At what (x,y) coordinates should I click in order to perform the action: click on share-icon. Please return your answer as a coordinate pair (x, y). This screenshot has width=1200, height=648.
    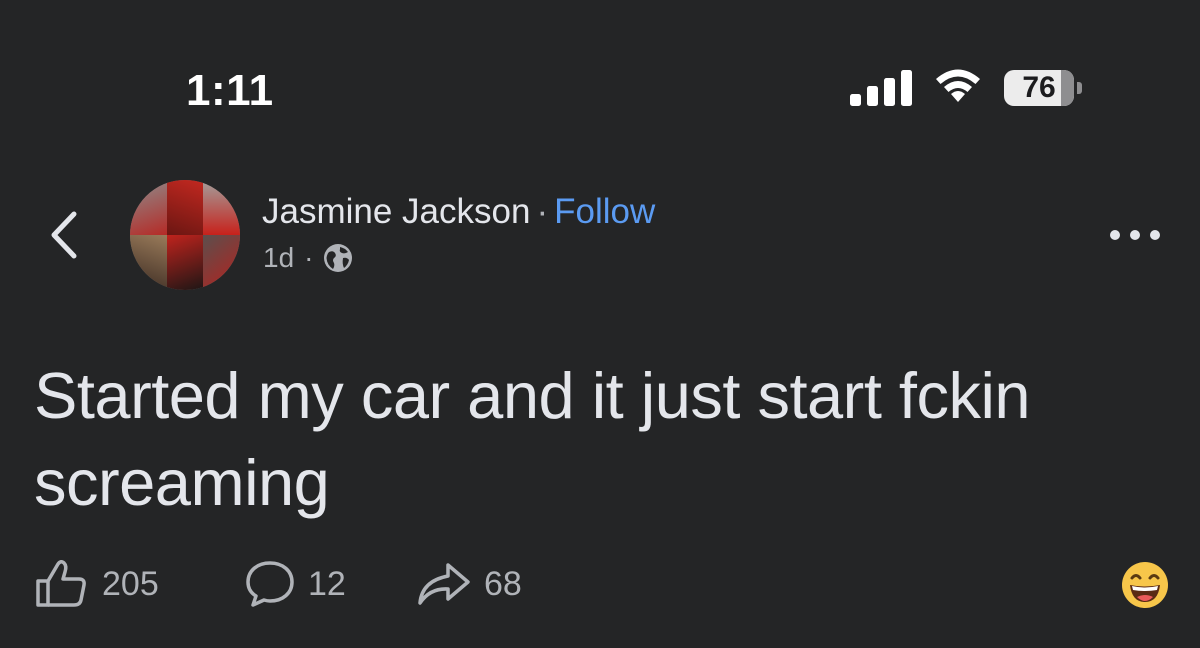
    Looking at the image, I should click on (444, 584).